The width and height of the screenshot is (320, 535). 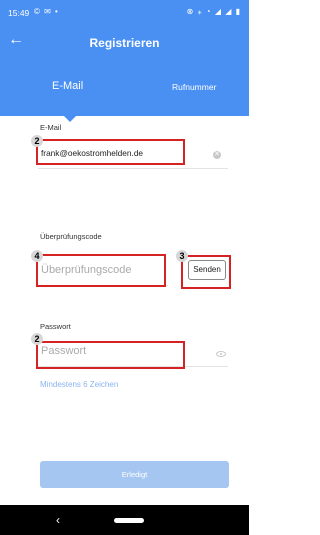 I want to click on tab-phone-number: Rufnummer, so click(x=194, y=87).